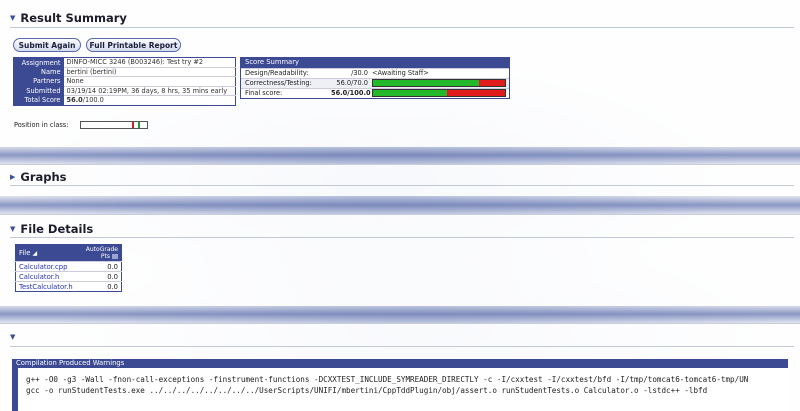 The width and height of the screenshot is (800, 411). Describe the element at coordinates (47, 45) in the screenshot. I see `submit-again-button: Submit Again` at that location.